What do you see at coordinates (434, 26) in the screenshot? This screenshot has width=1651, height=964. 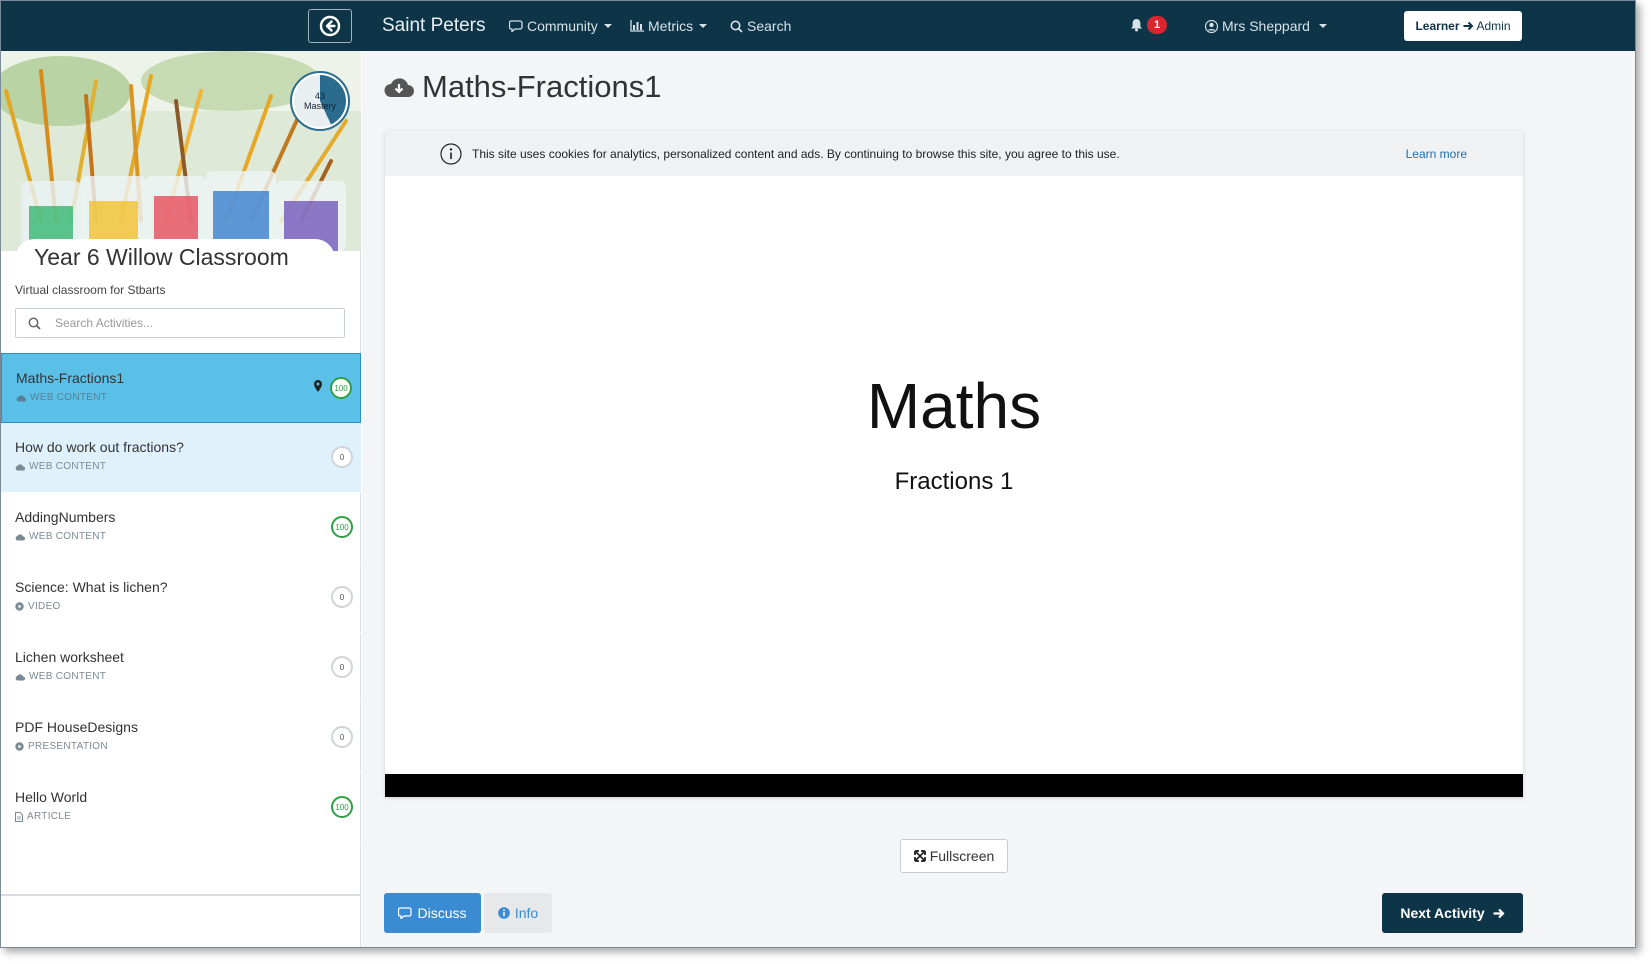 I see `brand-name: Saint Peters` at bounding box center [434, 26].